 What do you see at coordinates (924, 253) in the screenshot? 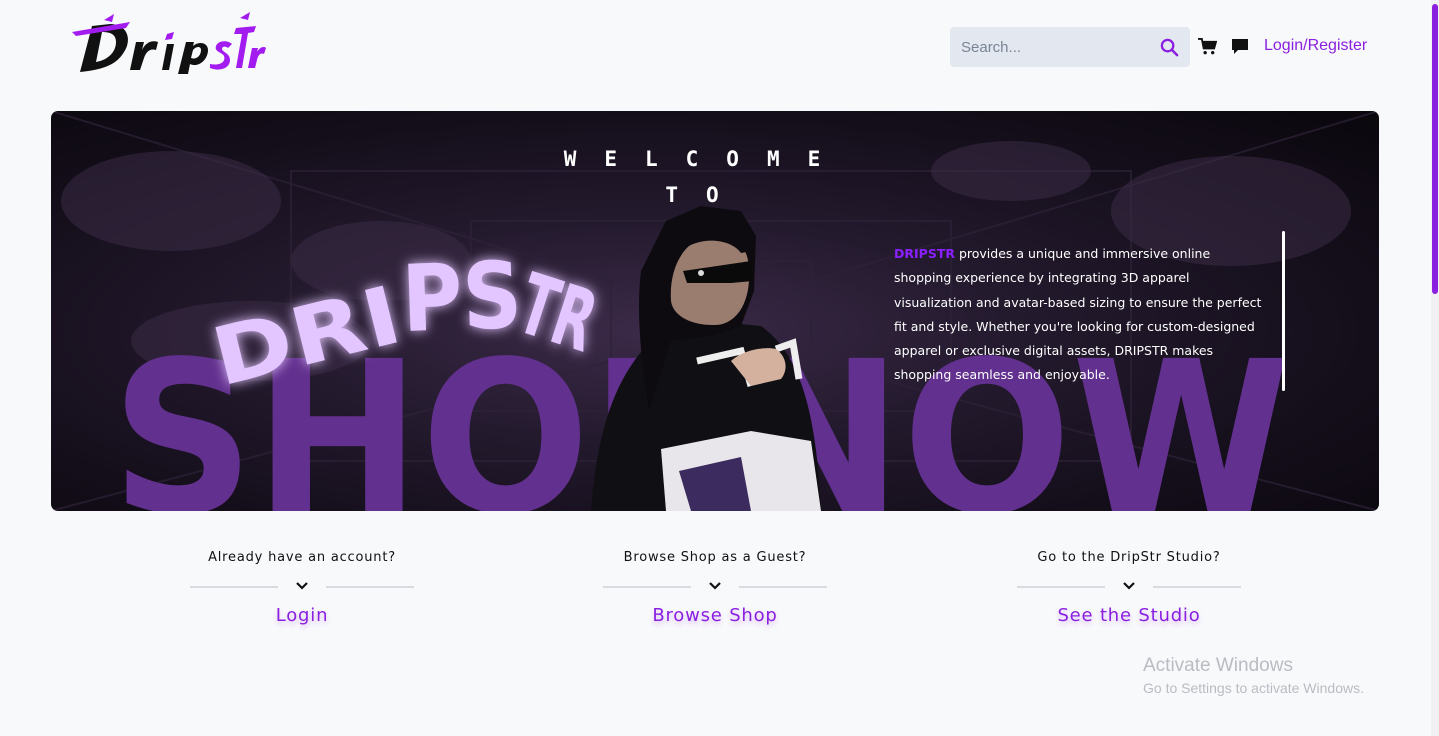
I see `hero-brand-name: DRIPSTR` at bounding box center [924, 253].